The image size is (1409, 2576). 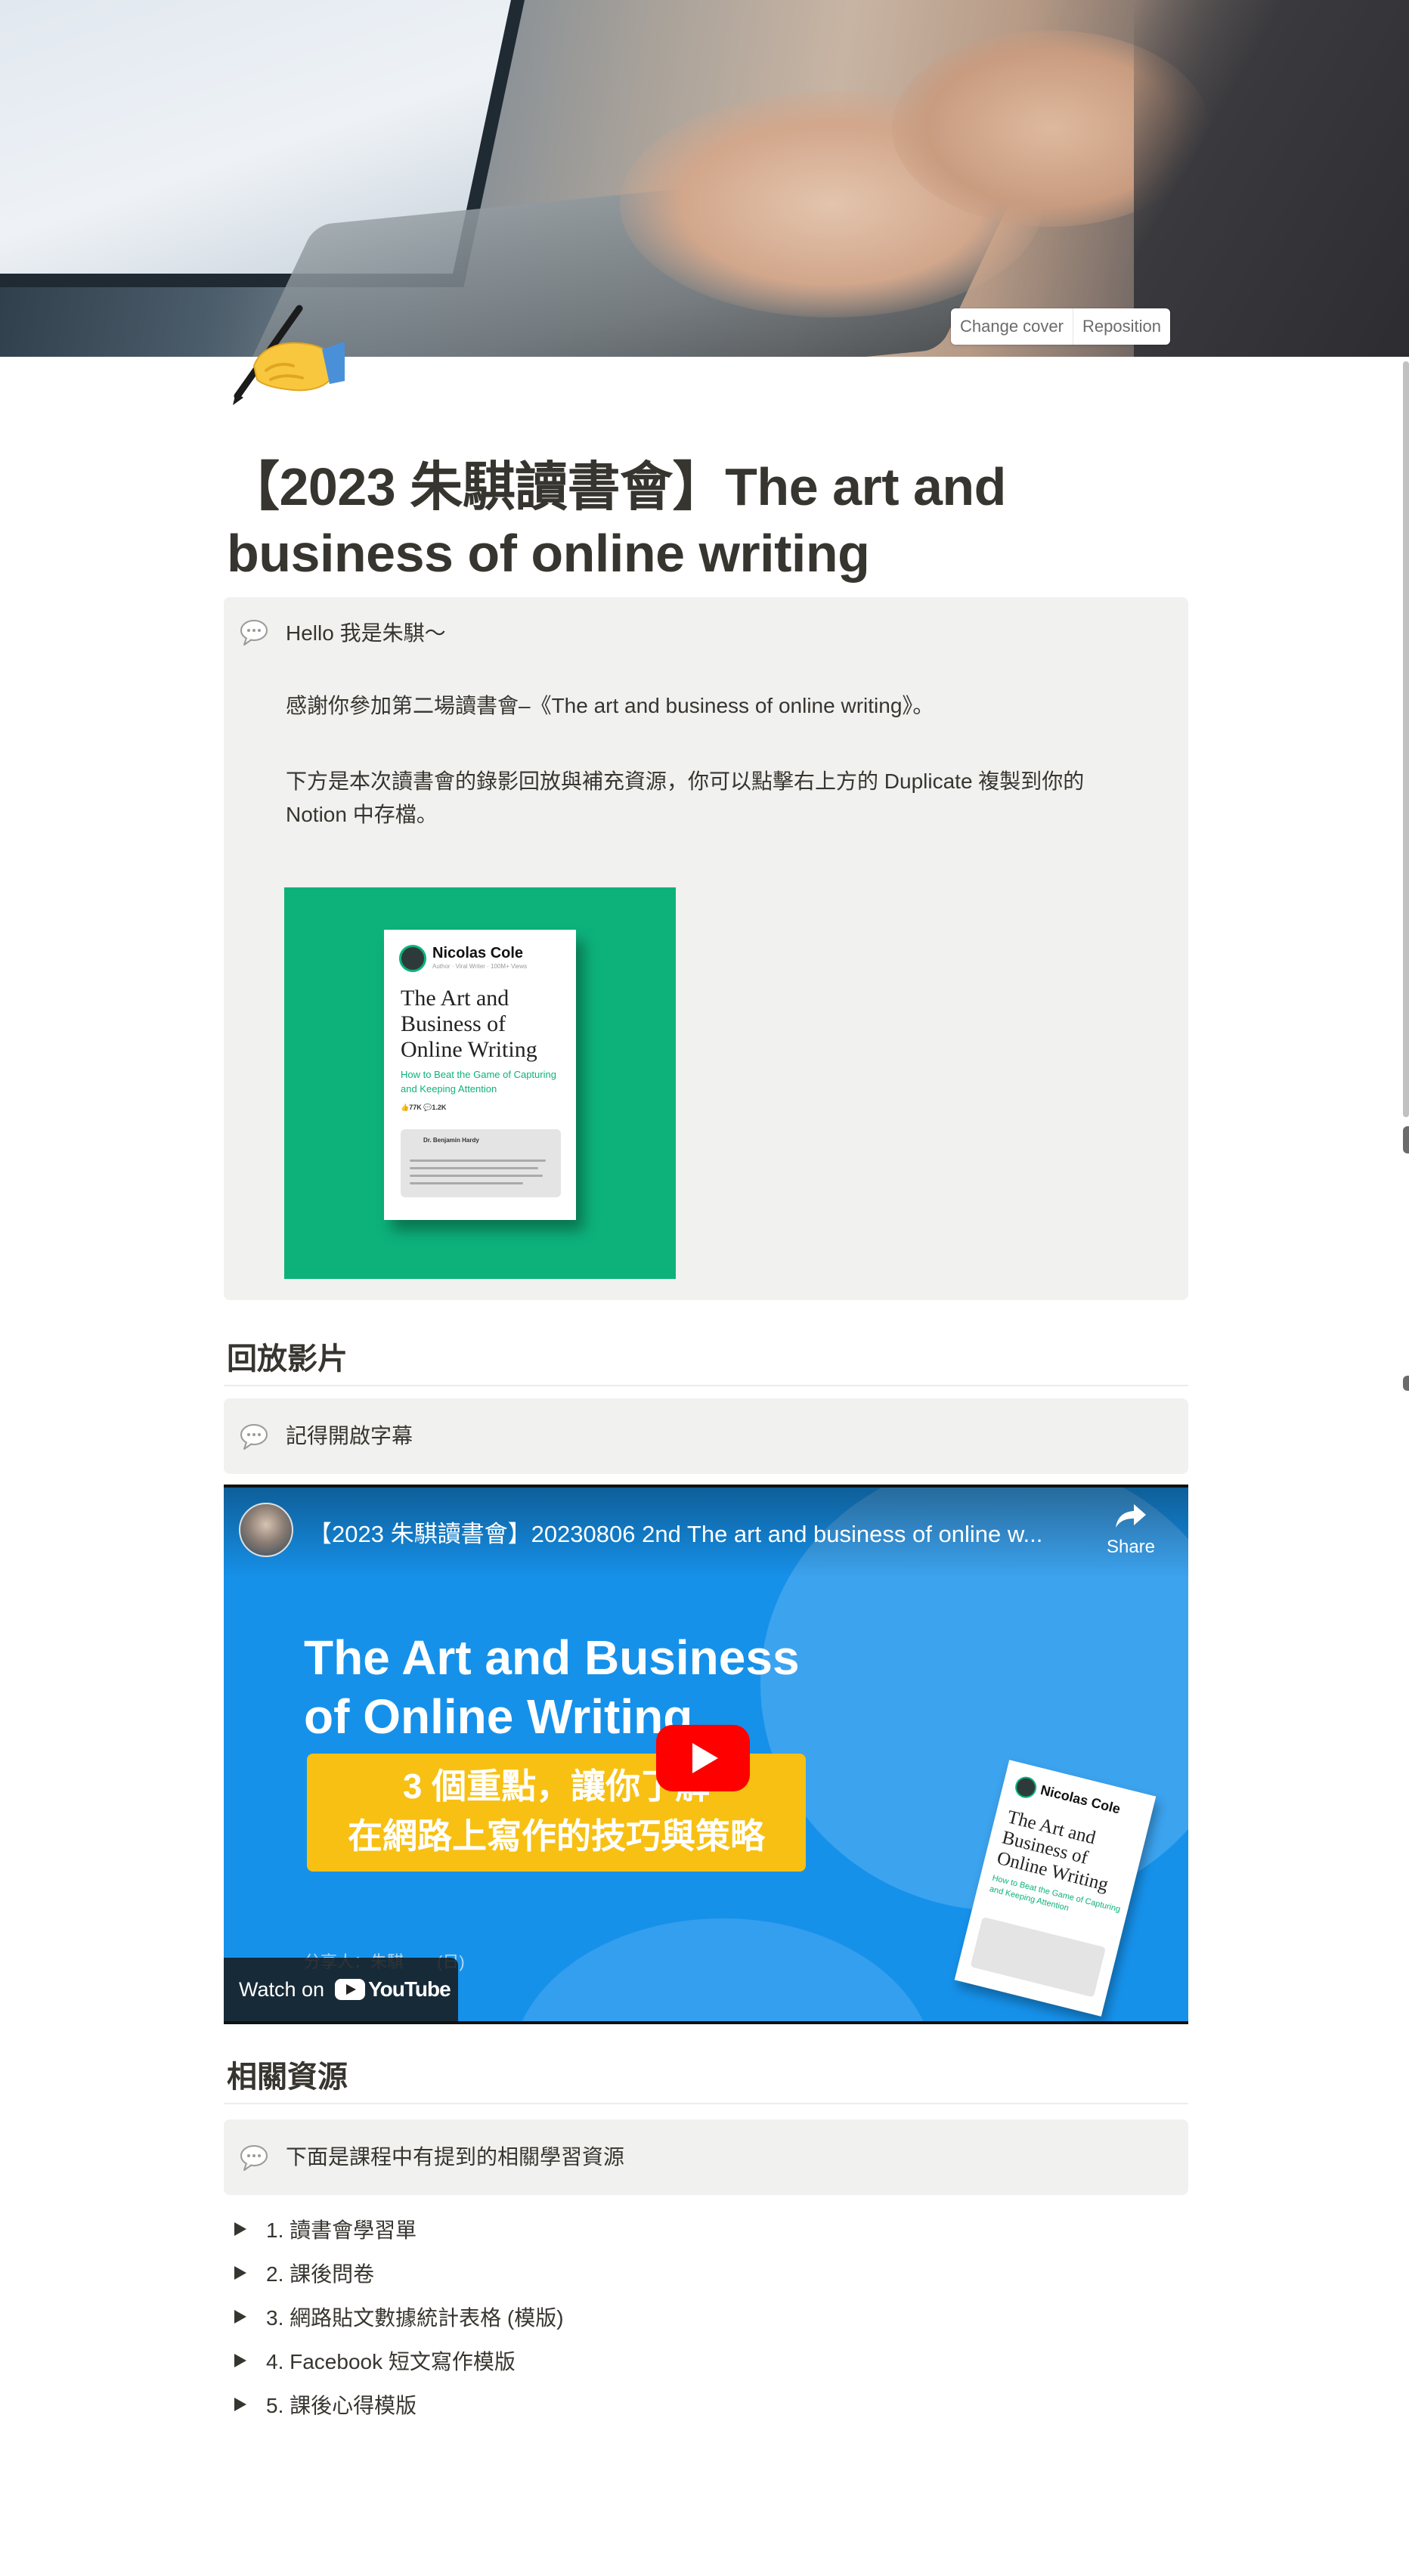 I want to click on watch-on-youtube-button: Watch on YouTube, so click(x=341, y=1989).